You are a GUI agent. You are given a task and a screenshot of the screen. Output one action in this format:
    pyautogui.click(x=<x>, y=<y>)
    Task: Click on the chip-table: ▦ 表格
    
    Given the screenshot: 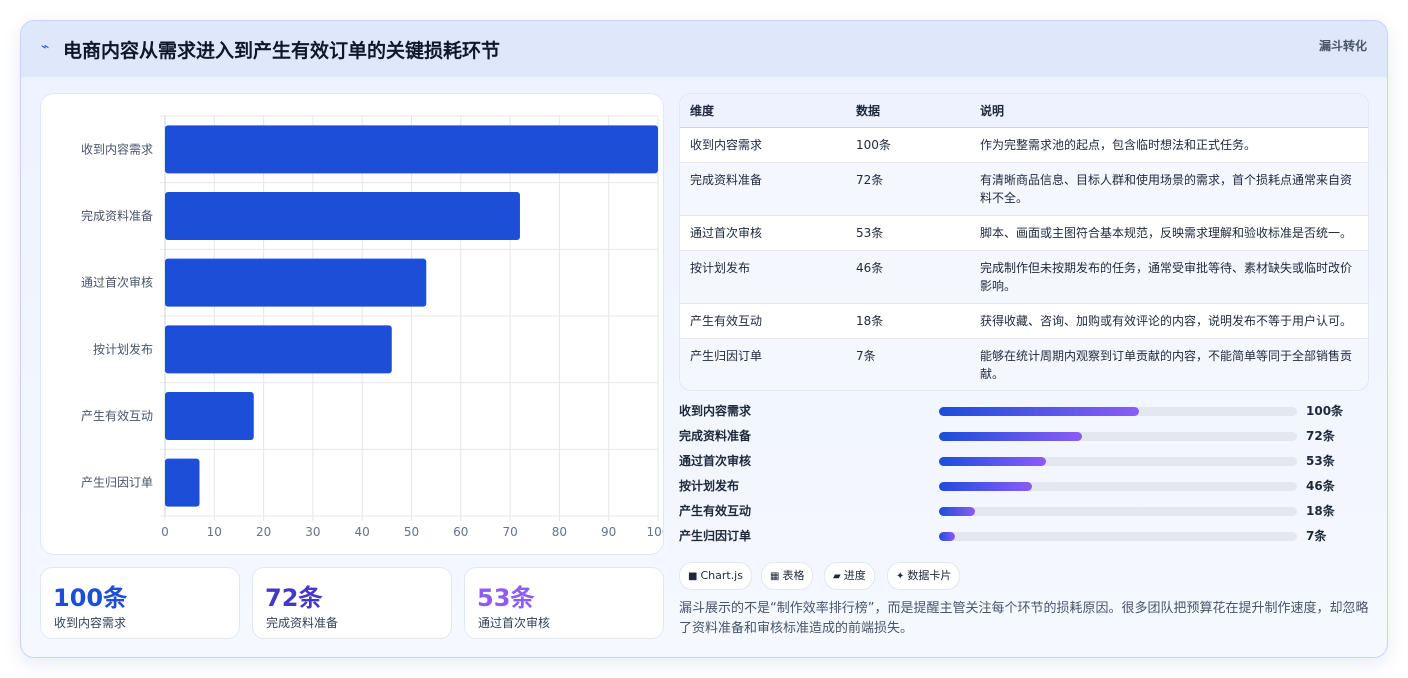 What is the action you would take?
    pyautogui.click(x=787, y=576)
    